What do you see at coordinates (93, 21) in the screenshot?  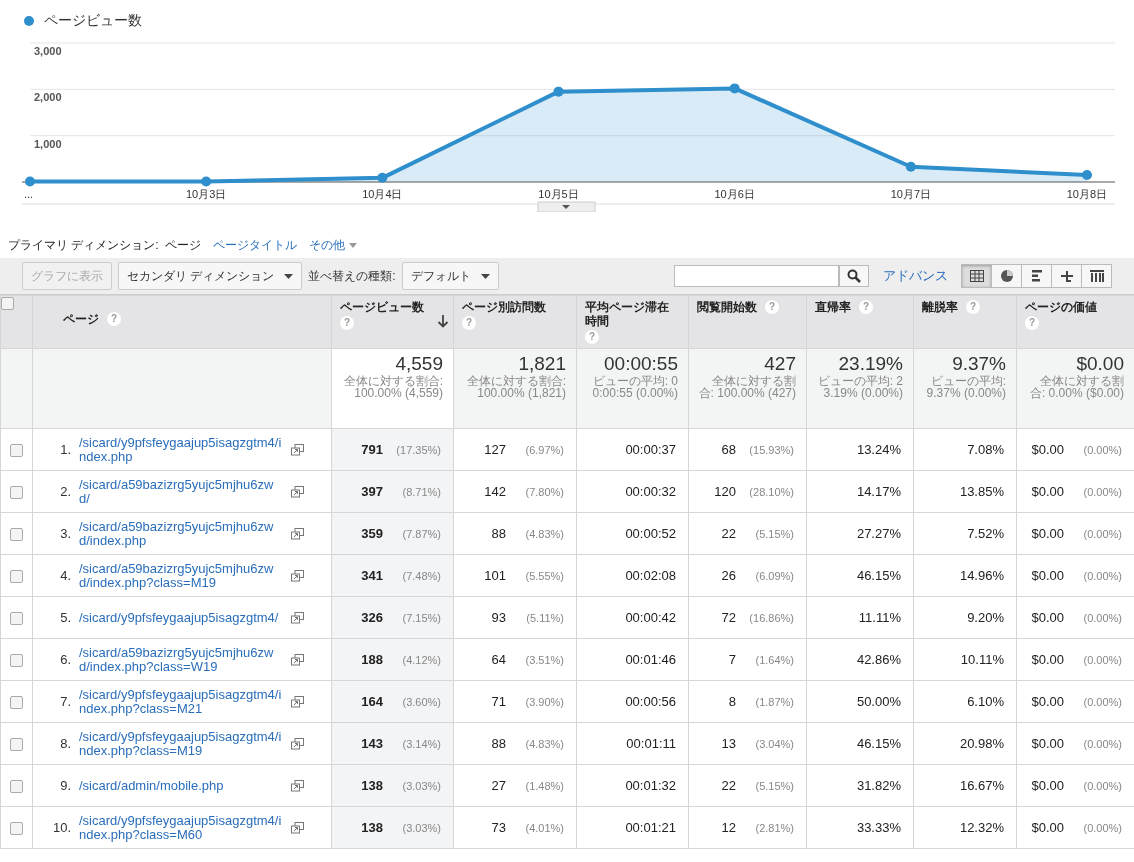 I see `legend-label: ページビュー数` at bounding box center [93, 21].